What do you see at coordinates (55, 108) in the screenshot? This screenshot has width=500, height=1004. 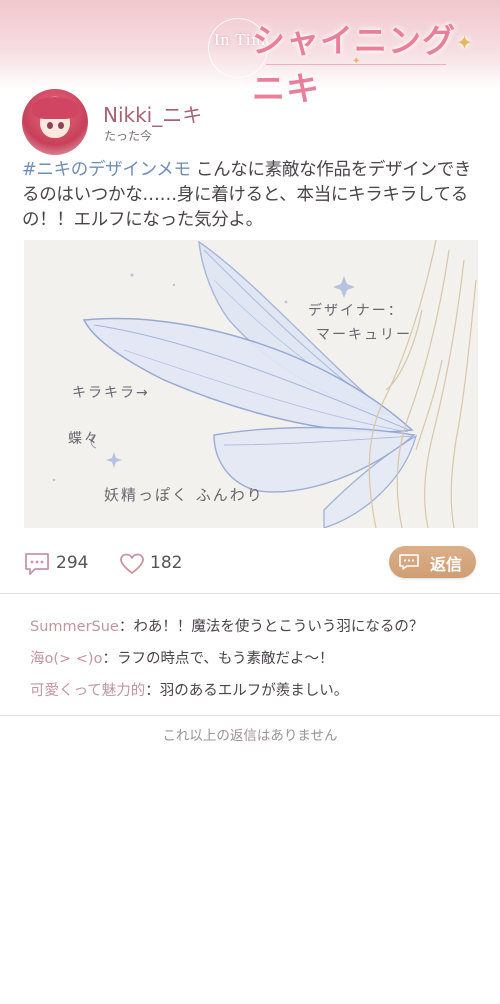 I see `avatar-hair` at bounding box center [55, 108].